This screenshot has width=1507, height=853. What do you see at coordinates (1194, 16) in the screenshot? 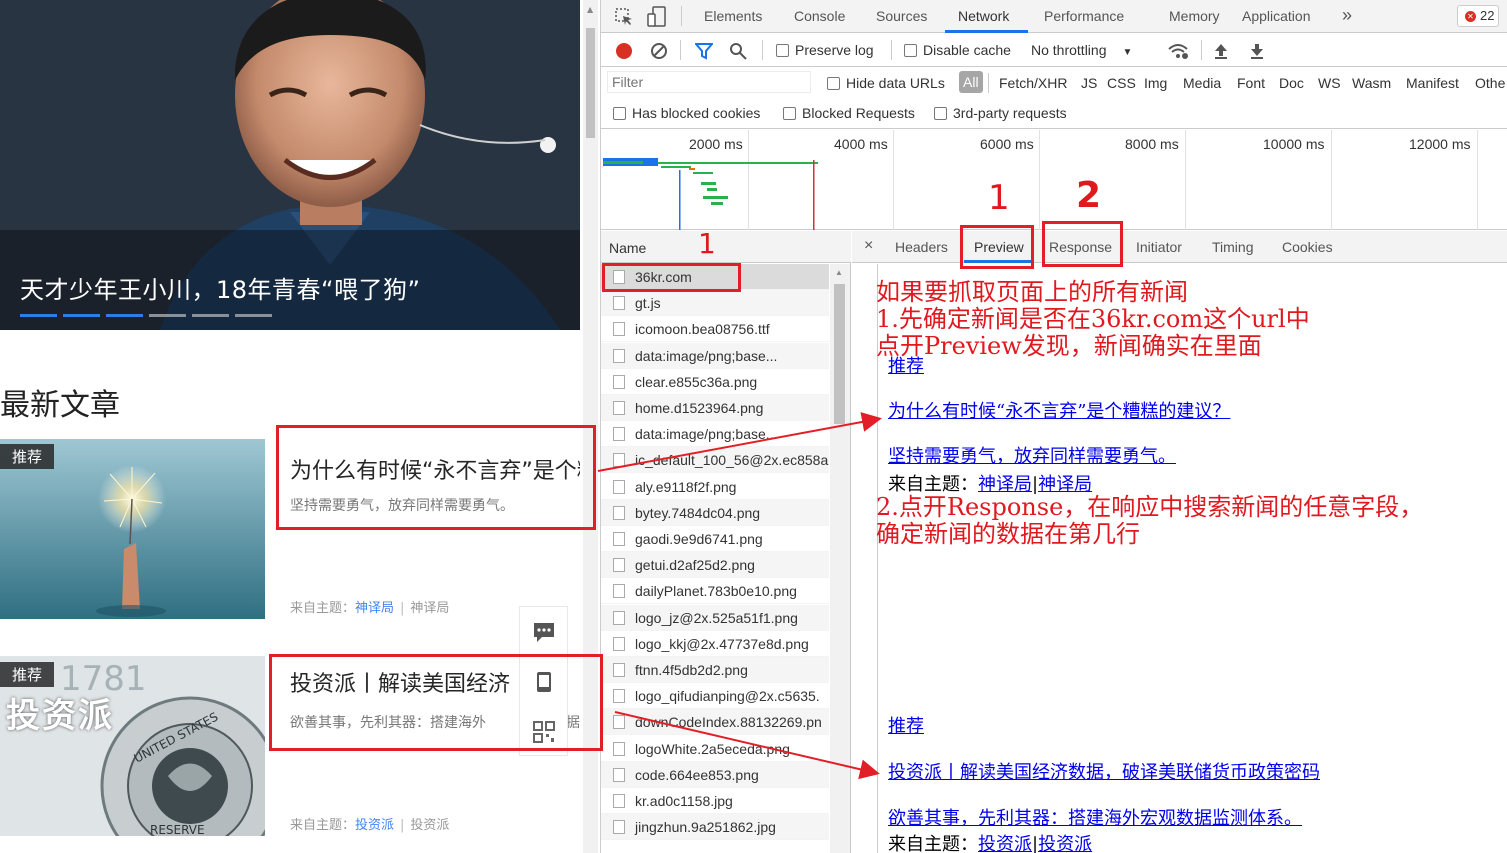
I see `tab-memory: Memory` at bounding box center [1194, 16].